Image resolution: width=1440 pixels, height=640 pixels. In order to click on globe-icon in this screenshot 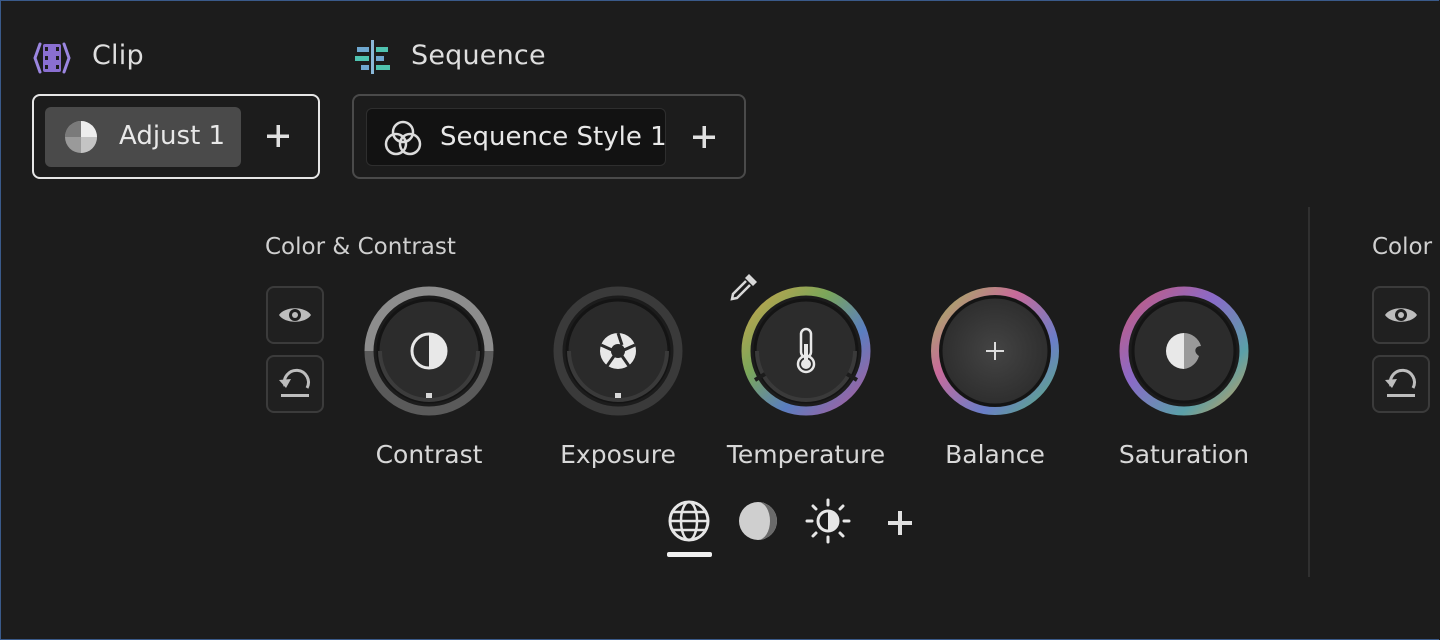, I will do `click(689, 521)`.